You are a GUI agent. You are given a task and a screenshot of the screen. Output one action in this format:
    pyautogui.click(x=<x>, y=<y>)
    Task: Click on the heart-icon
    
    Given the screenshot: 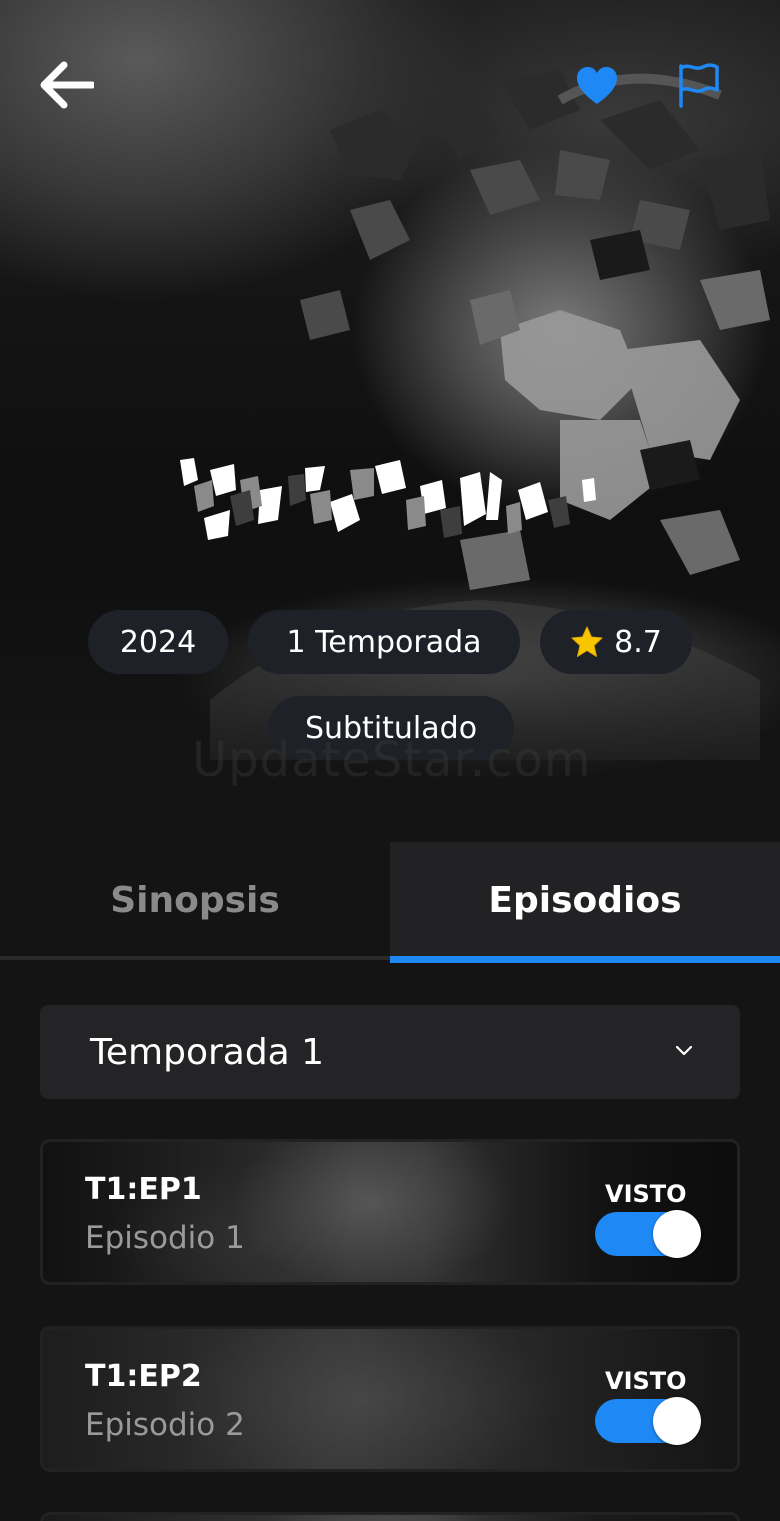 What is the action you would take?
    pyautogui.click(x=597, y=85)
    